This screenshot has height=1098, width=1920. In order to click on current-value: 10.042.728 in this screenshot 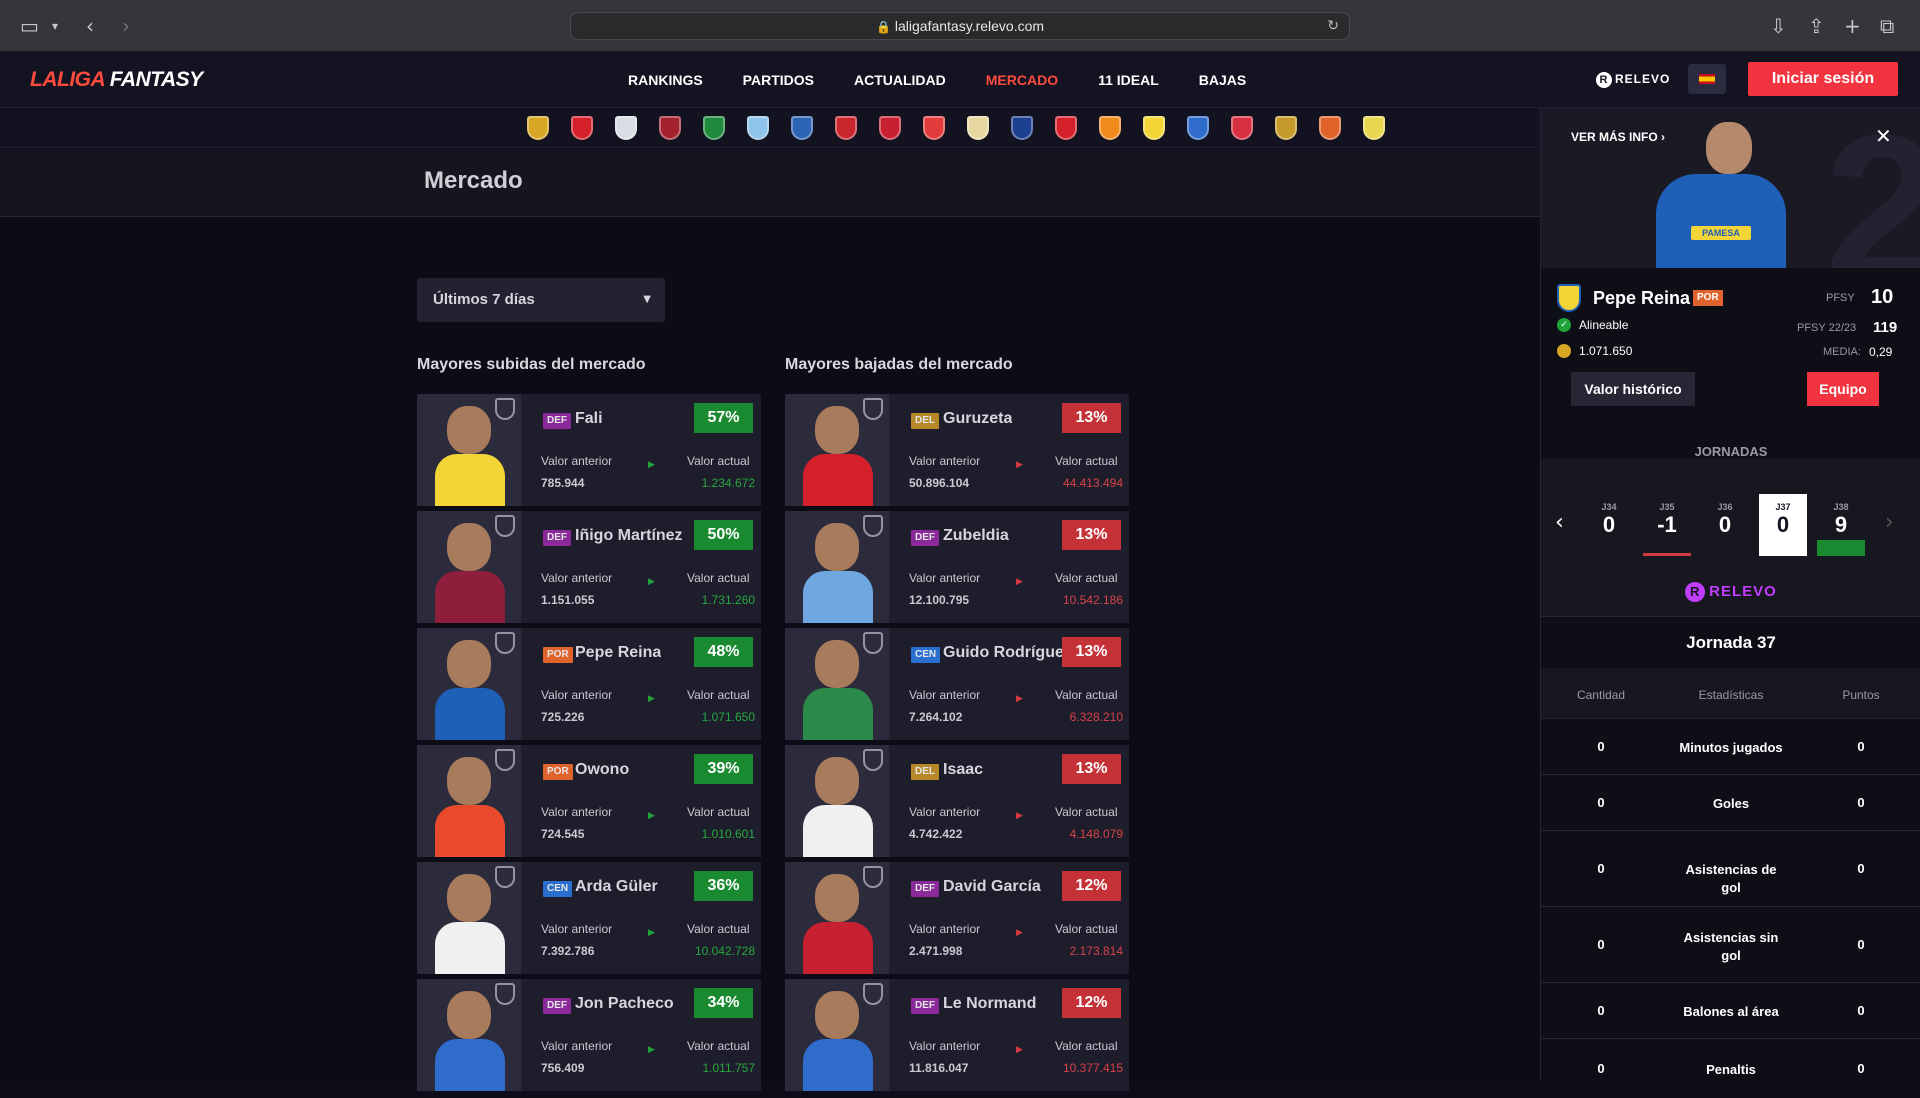, I will do `click(724, 951)`.